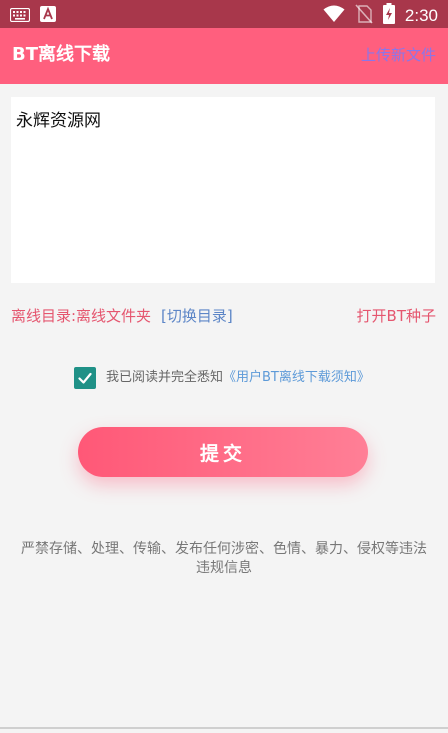  What do you see at coordinates (296, 378) in the screenshot?
I see `bt-download-terms-link: 《用户BT离线下载须知》` at bounding box center [296, 378].